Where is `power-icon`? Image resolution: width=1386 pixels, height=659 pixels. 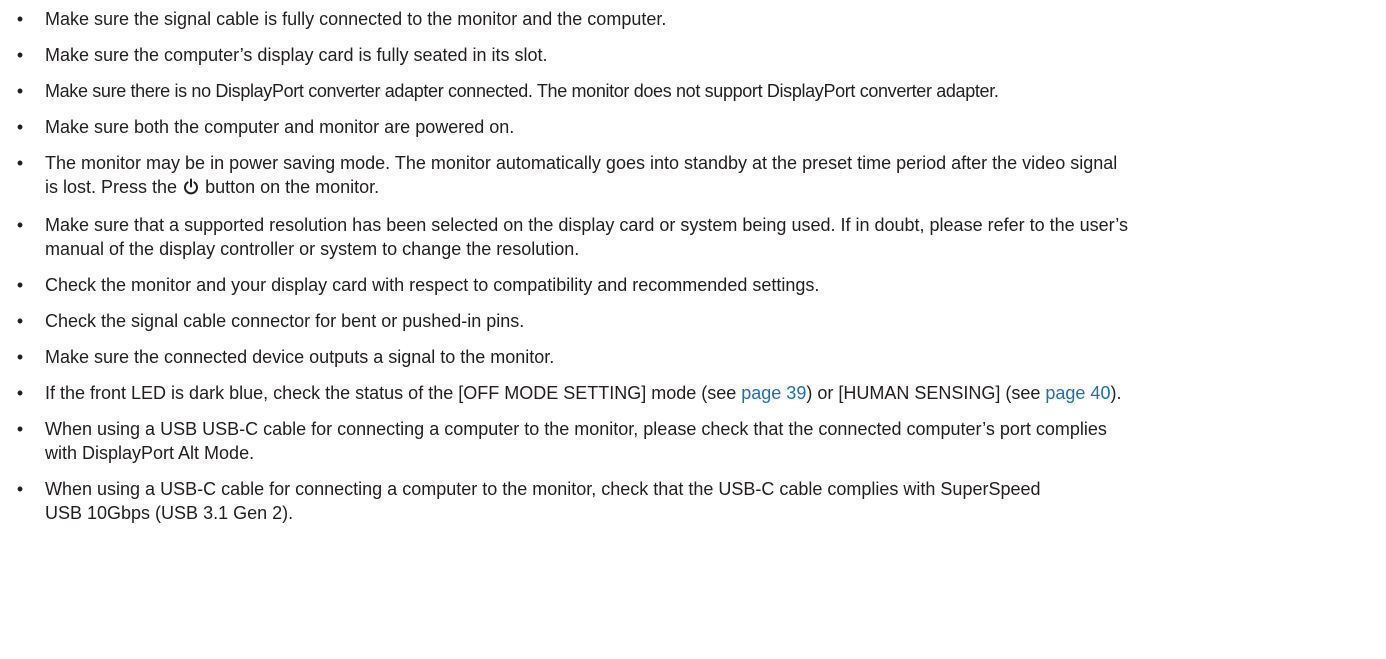
power-icon is located at coordinates (191, 189).